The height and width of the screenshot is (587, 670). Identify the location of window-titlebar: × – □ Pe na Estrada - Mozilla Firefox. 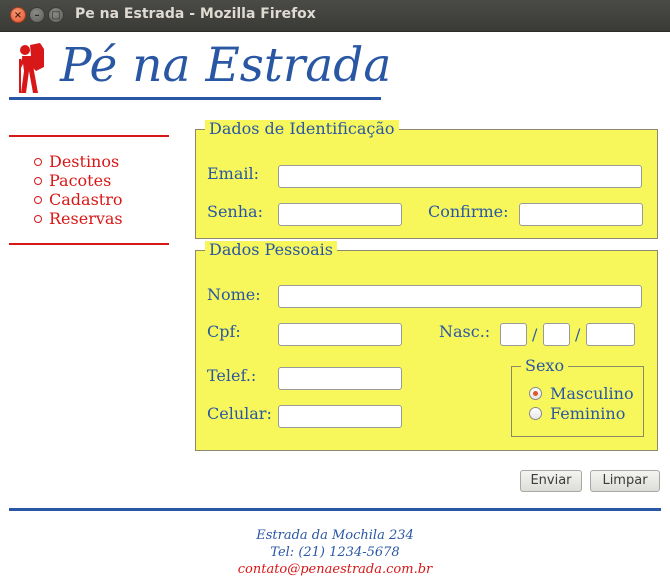
(335, 16).